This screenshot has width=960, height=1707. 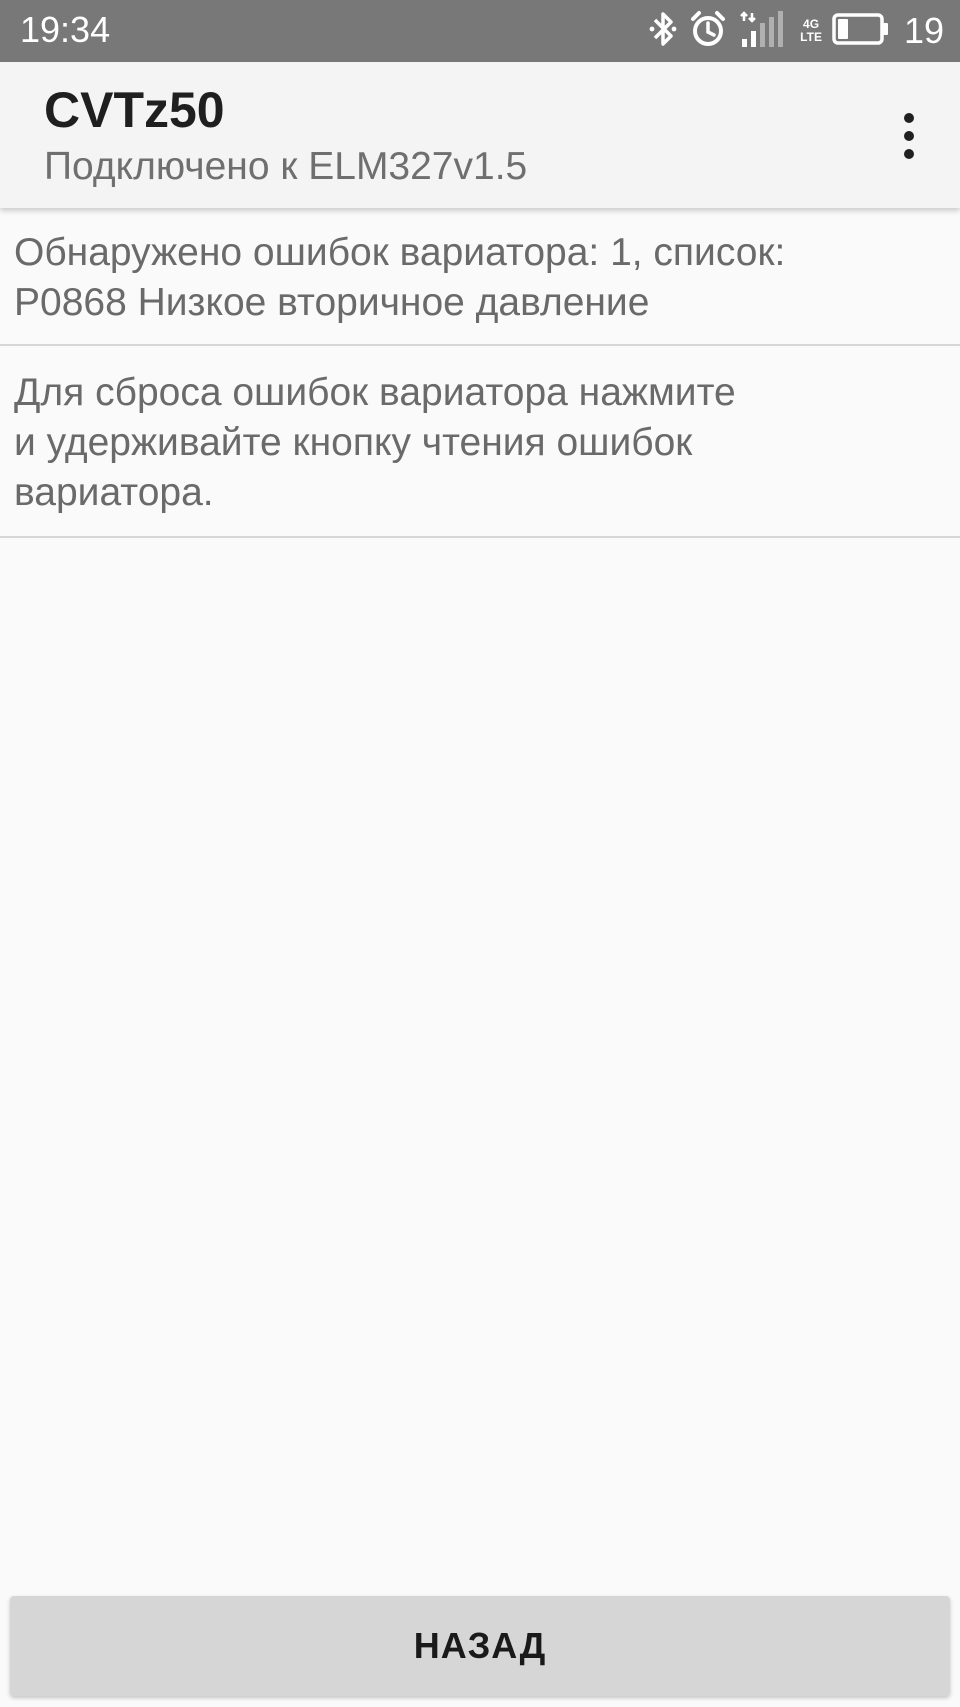 I want to click on reset-hint-line: вариатора., so click(x=114, y=492).